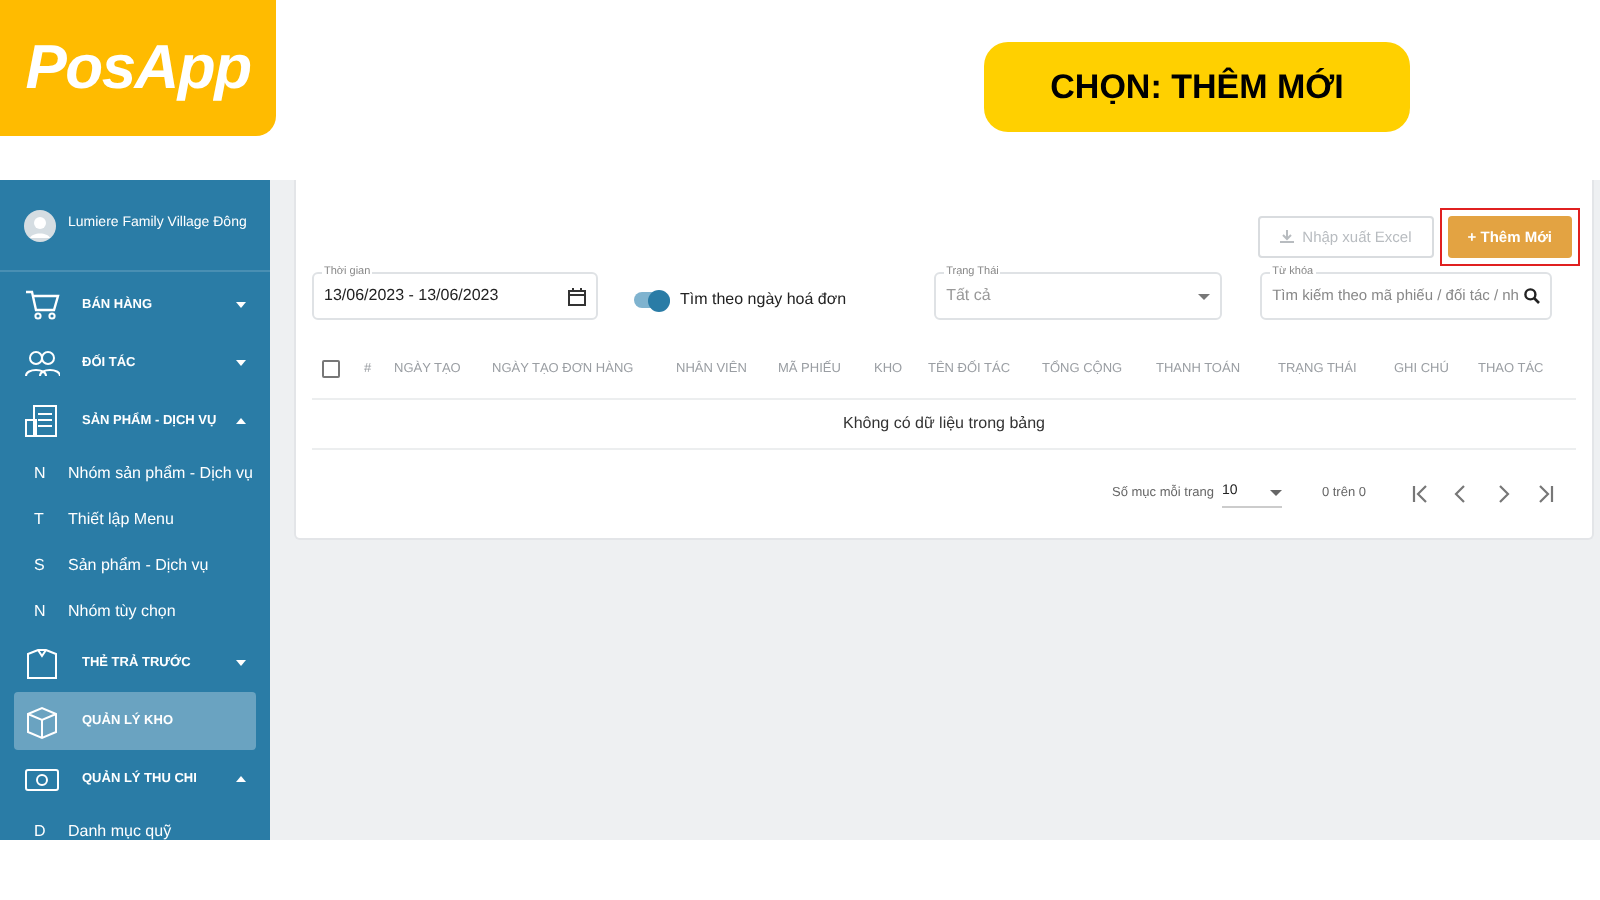 The height and width of the screenshot is (900, 1600). What do you see at coordinates (120, 829) in the screenshot?
I see `submenu-item: Danh mục quỹ` at bounding box center [120, 829].